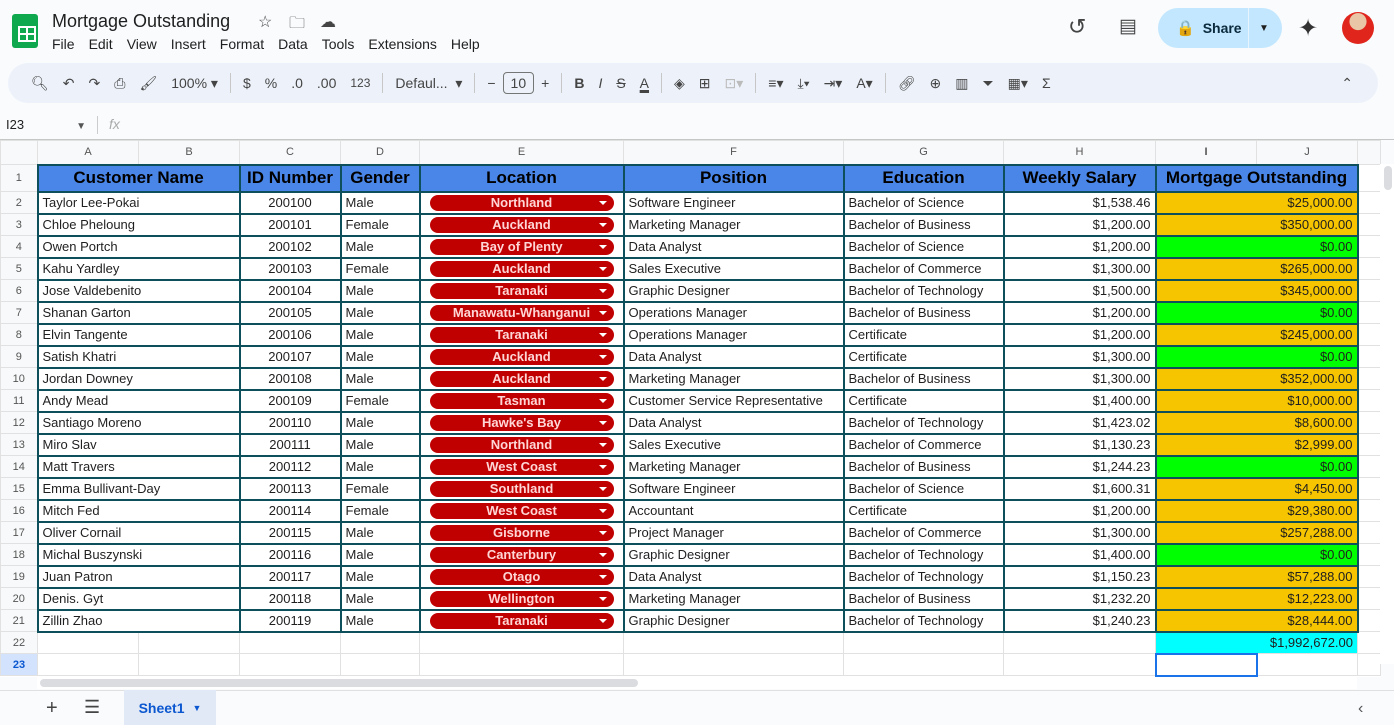  I want to click on row-header: 15, so click(19, 488).